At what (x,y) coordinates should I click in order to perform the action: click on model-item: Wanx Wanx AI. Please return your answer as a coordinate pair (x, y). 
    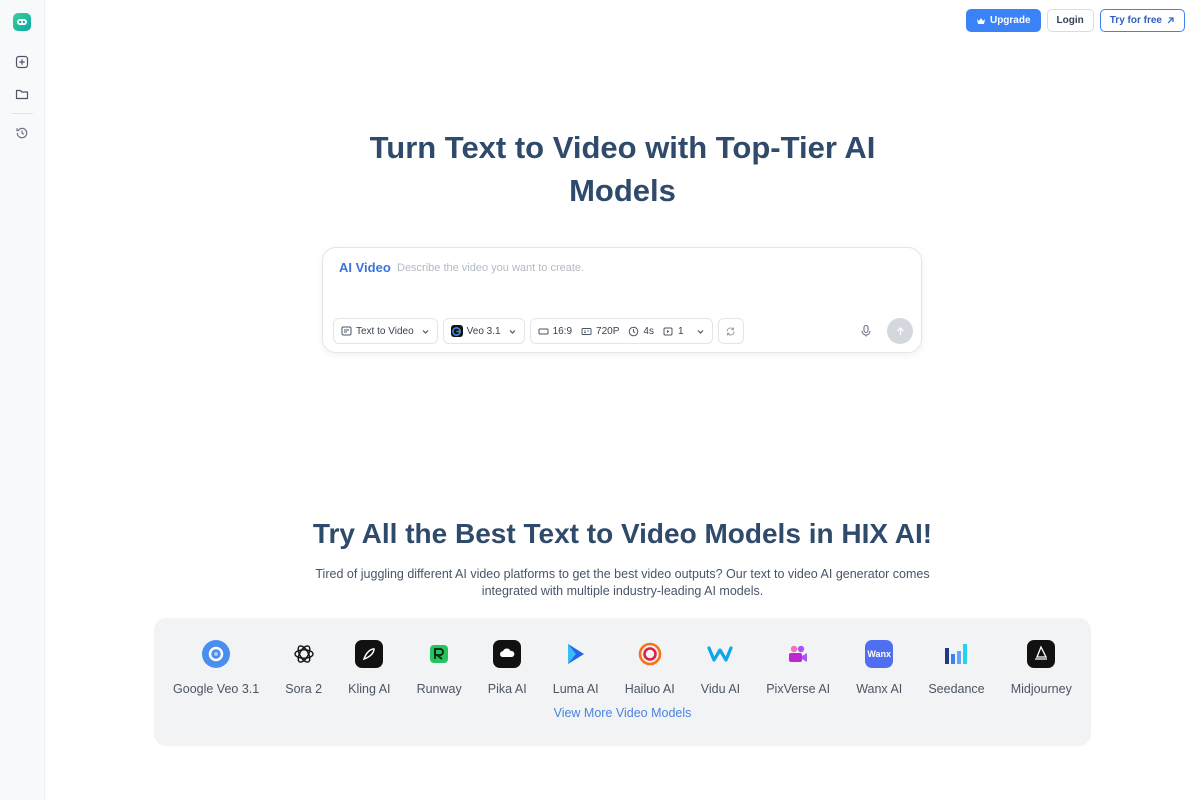
    Looking at the image, I should click on (879, 668).